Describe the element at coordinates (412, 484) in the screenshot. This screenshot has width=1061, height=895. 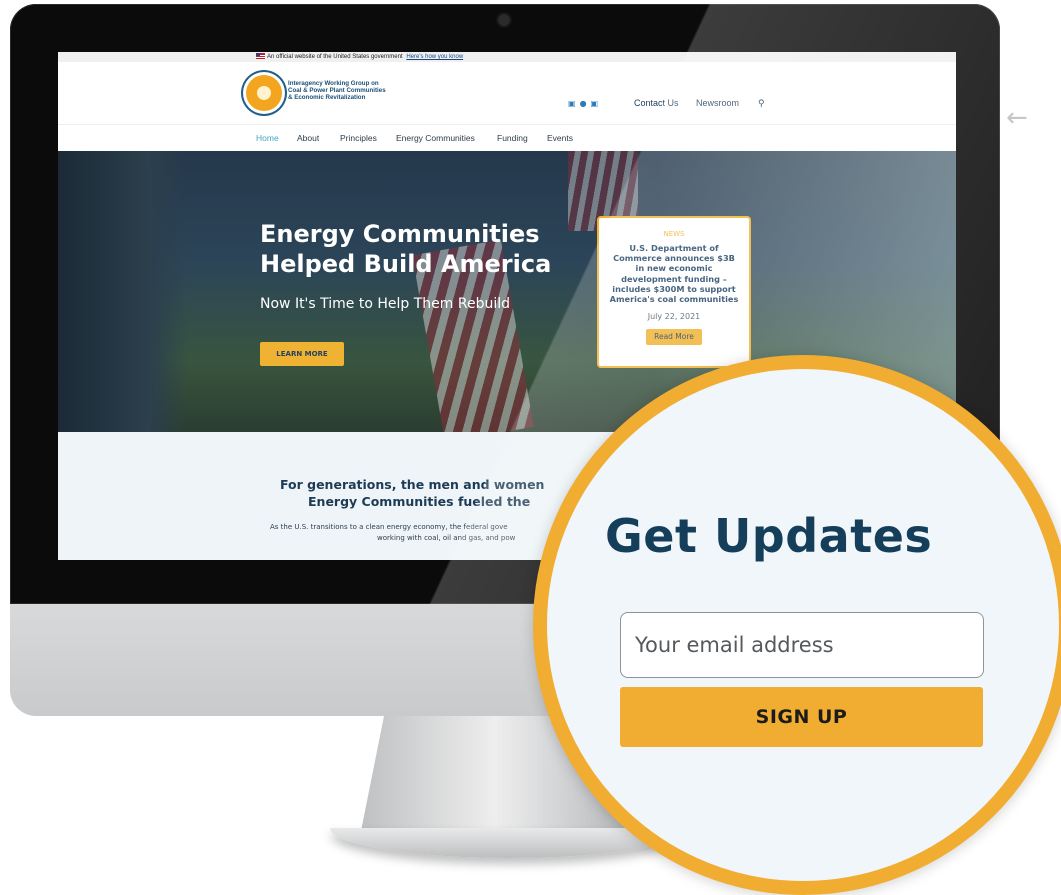
I see `intro-title-line-1: For generations, the men and women` at that location.